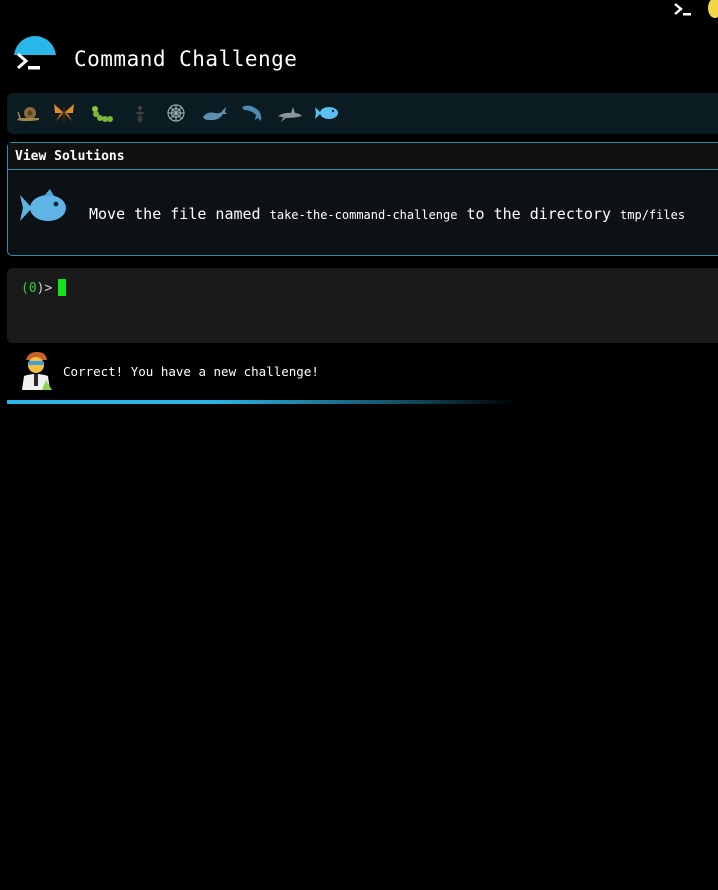  What do you see at coordinates (713, 9) in the screenshot?
I see `lightbulb-icon` at bounding box center [713, 9].